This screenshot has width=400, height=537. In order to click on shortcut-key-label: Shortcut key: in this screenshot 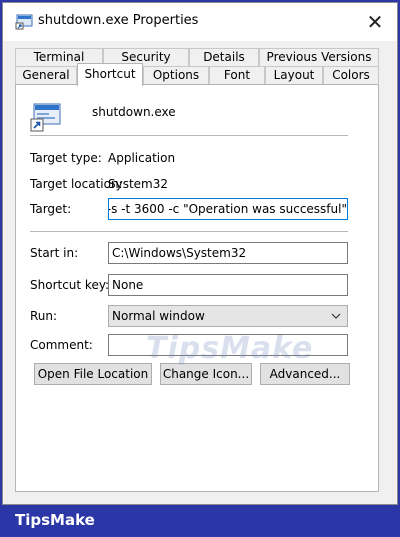, I will do `click(70, 285)`.